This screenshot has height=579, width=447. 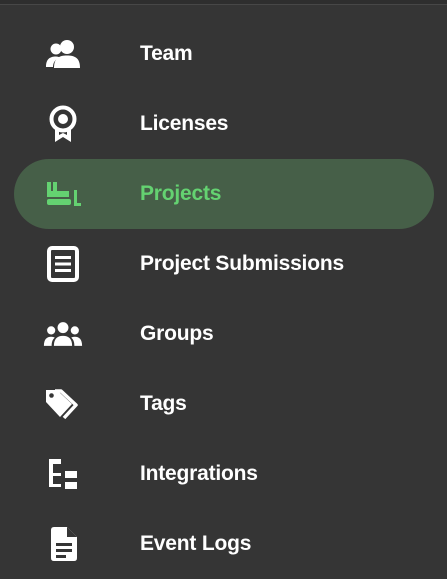 I want to click on sidebar-item-label: Project Submissions, so click(x=242, y=263).